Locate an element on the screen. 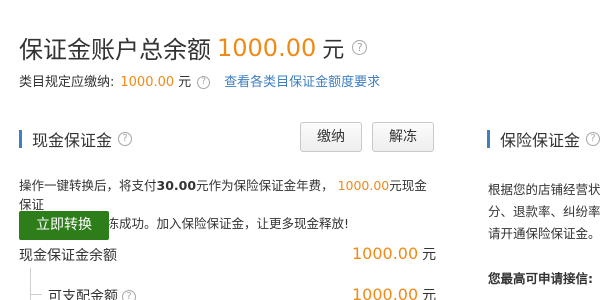 The height and width of the screenshot is (300, 605). cash-balance-amount: 1000.00 is located at coordinates (385, 253).